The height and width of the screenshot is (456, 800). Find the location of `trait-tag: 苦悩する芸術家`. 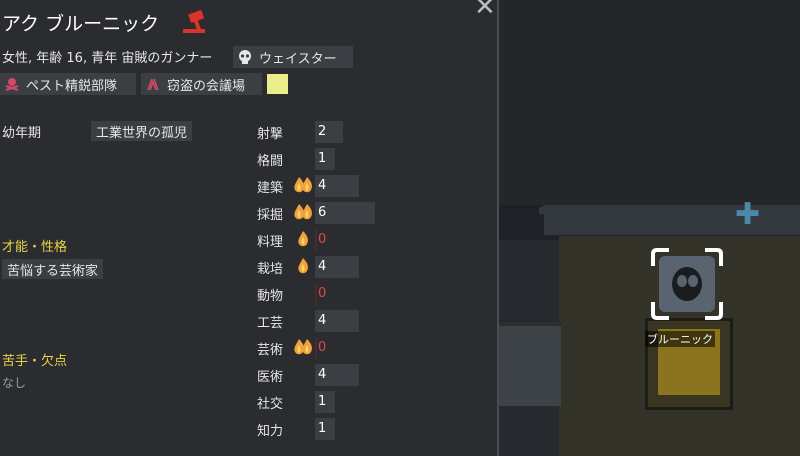

trait-tag: 苦悩する芸術家 is located at coordinates (53, 269).